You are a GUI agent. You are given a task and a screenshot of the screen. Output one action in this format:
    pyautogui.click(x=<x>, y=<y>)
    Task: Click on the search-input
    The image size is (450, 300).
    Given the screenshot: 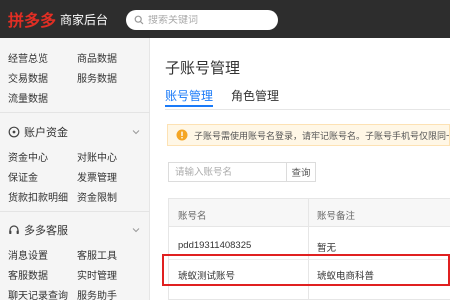 What is the action you would take?
    pyautogui.click(x=208, y=20)
    